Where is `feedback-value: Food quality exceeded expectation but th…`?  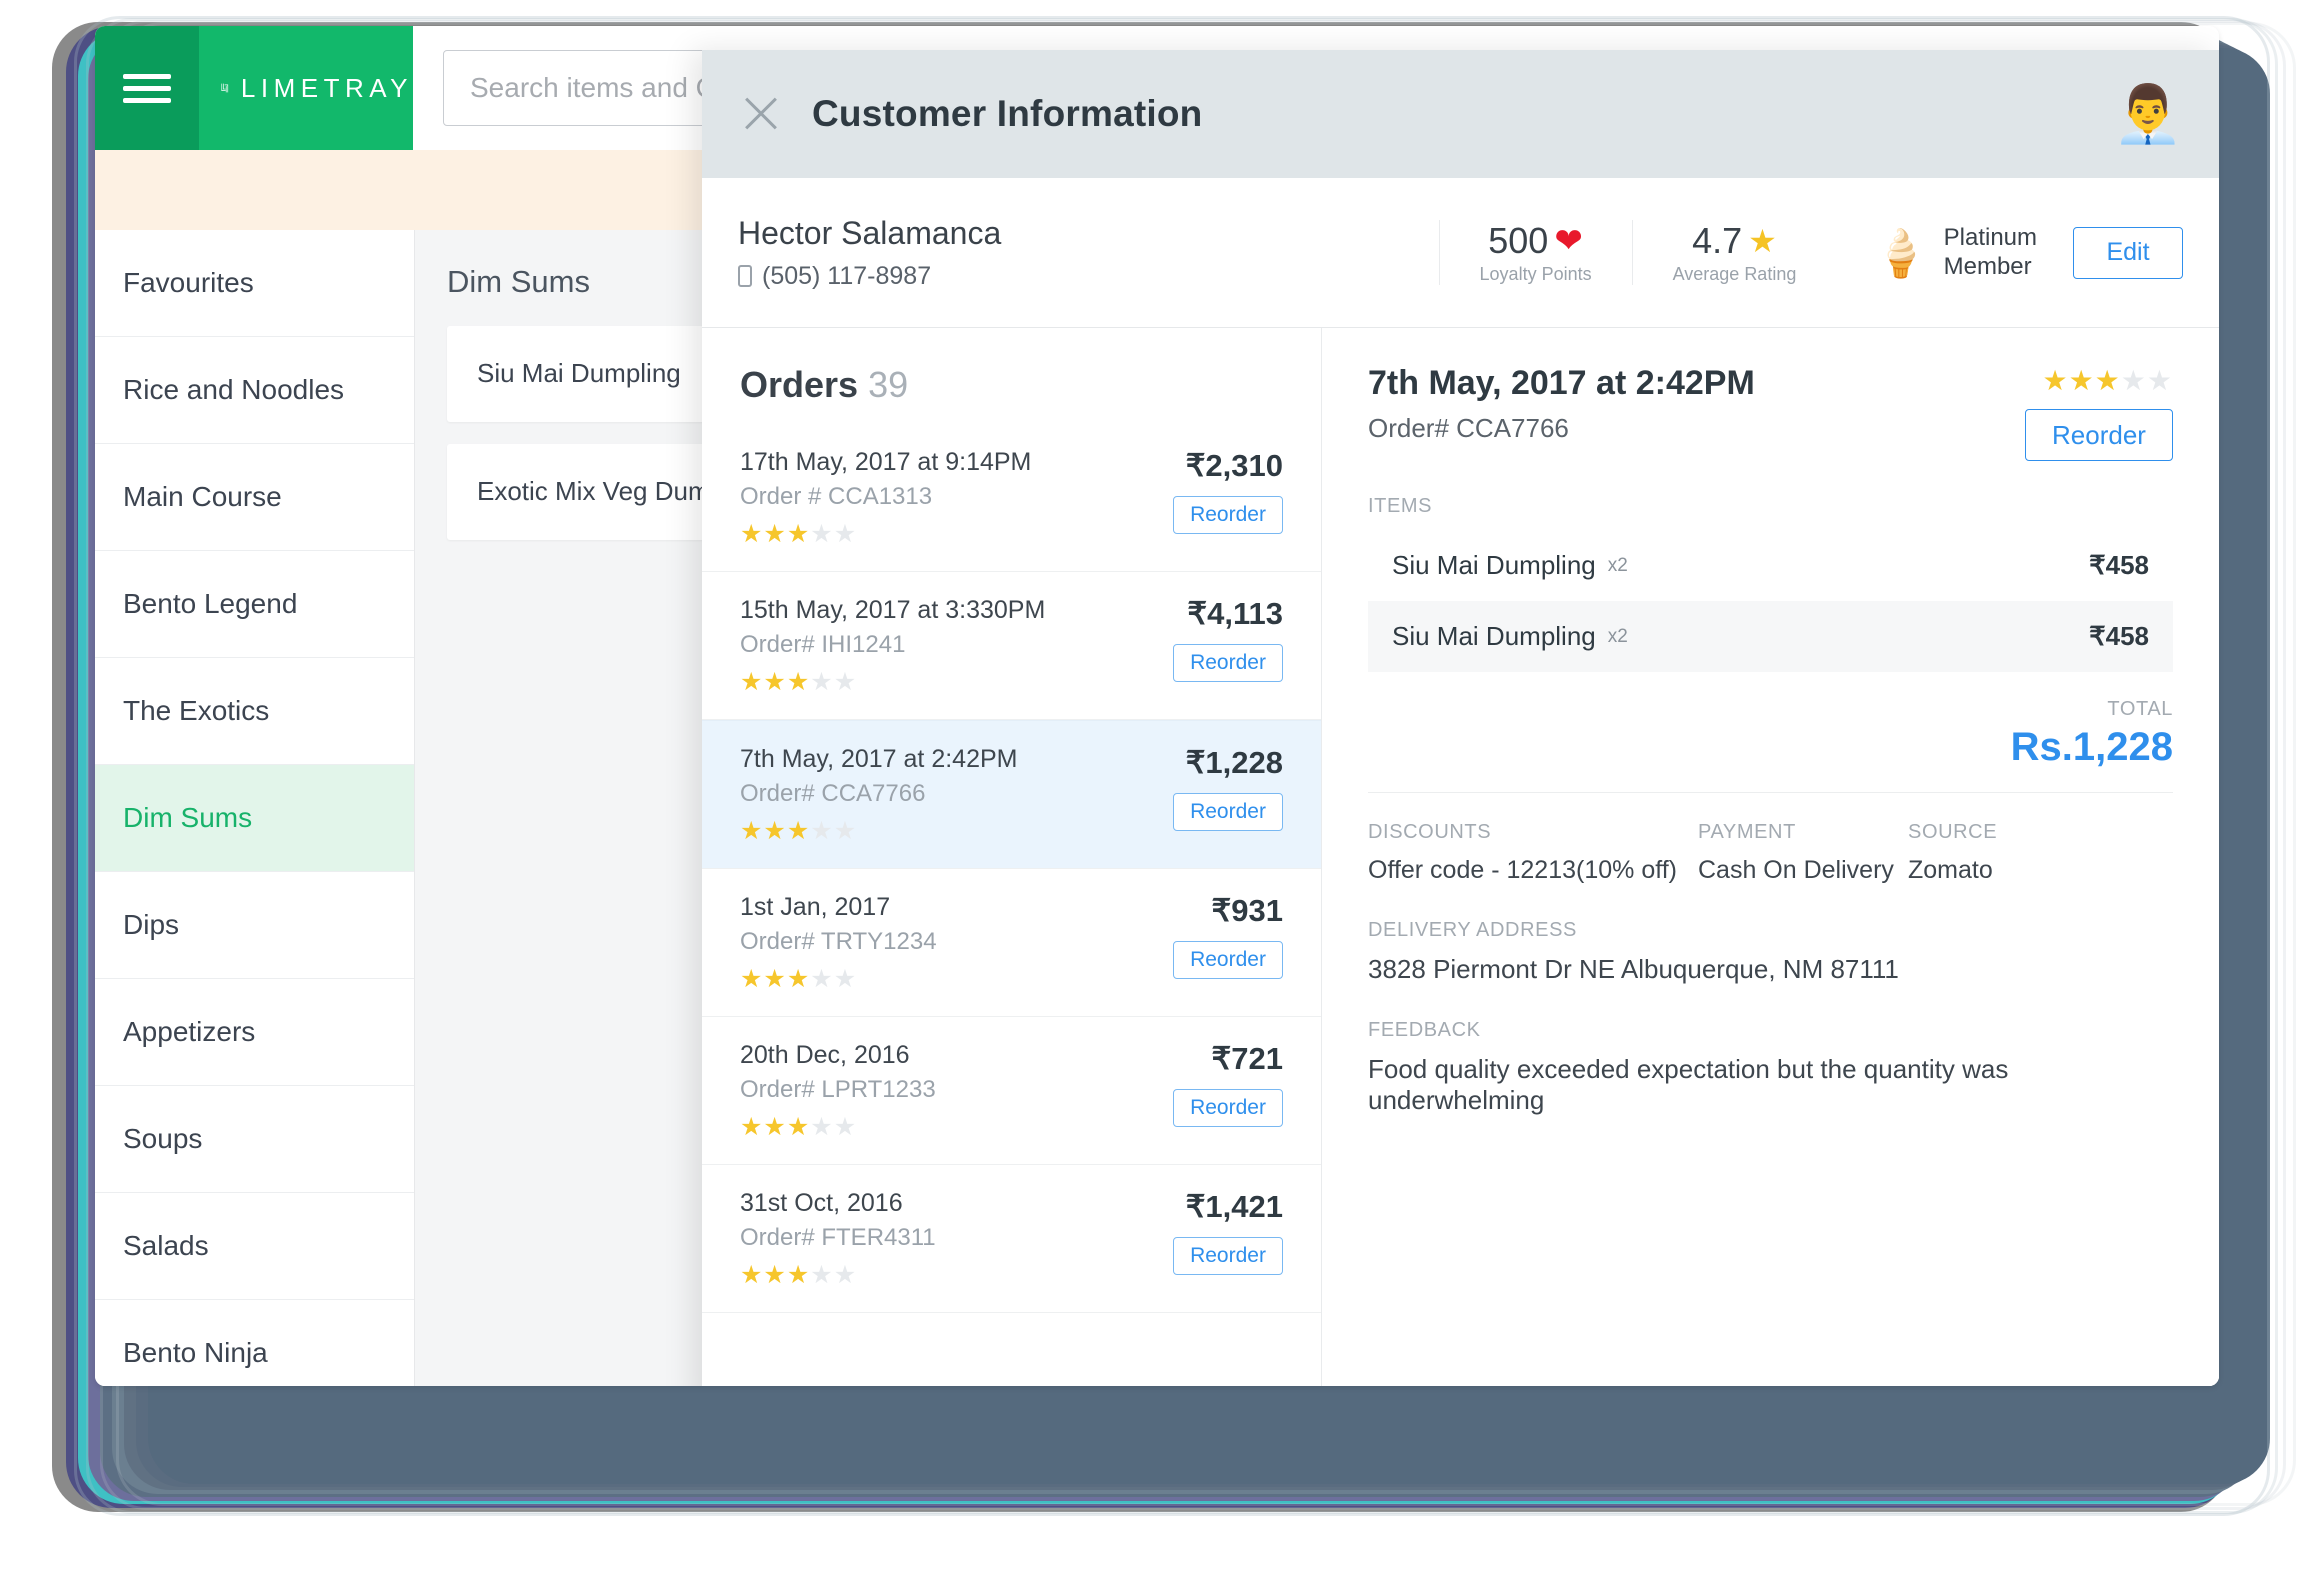 feedback-value: Food quality exceeded expectation but th… is located at coordinates (1688, 1084).